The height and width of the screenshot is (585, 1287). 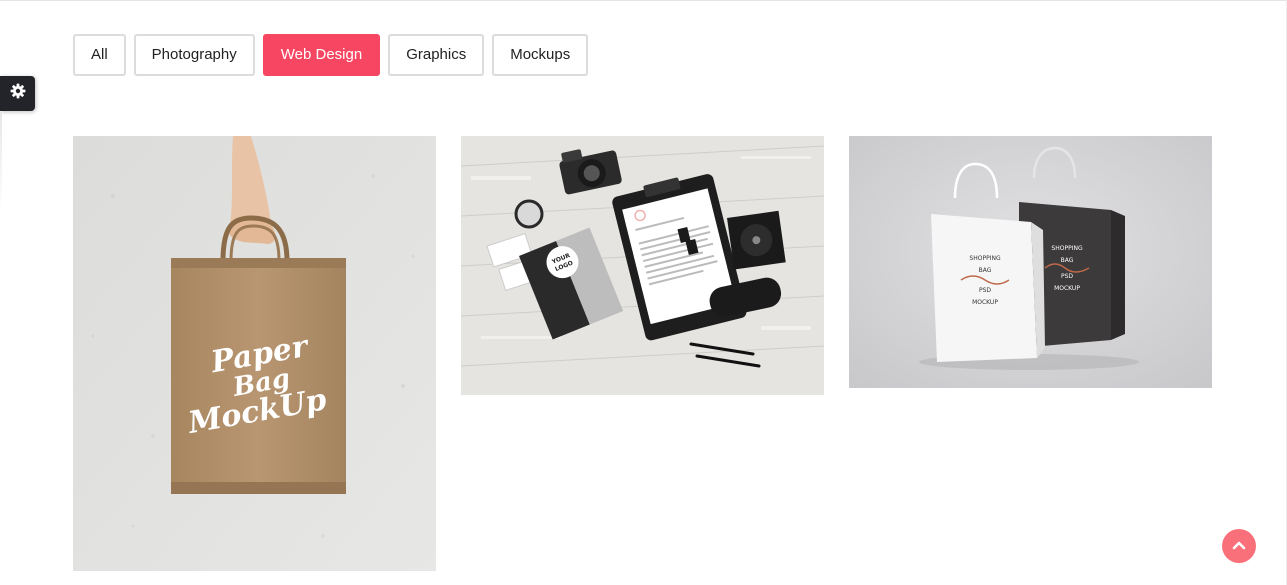 What do you see at coordinates (1067, 260) in the screenshot?
I see `dark-bag-text-2: BAG` at bounding box center [1067, 260].